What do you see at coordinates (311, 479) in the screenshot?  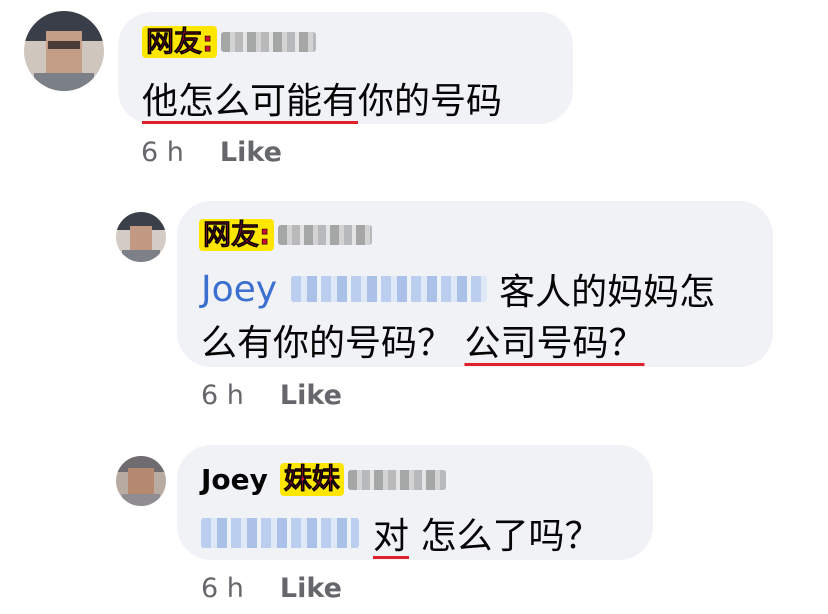 I see `sister-tag: 妹妹` at bounding box center [311, 479].